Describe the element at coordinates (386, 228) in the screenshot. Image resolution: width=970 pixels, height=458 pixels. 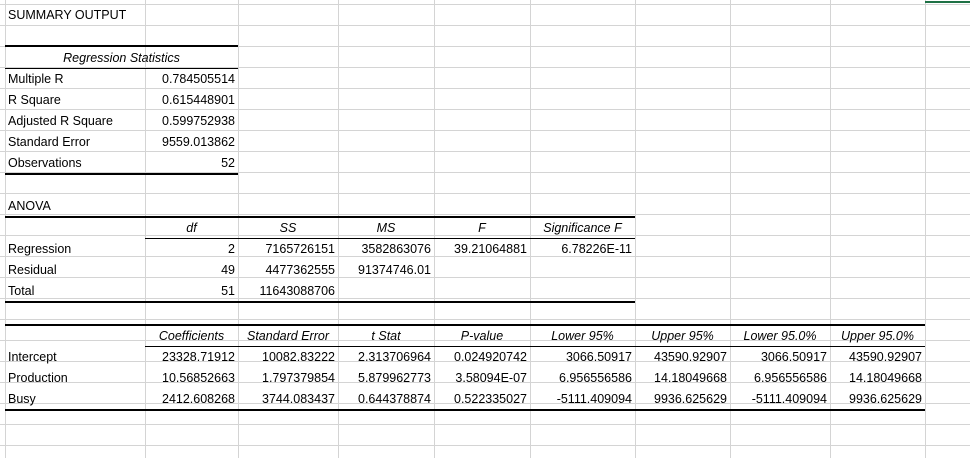
I see `anova-header: MS` at that location.